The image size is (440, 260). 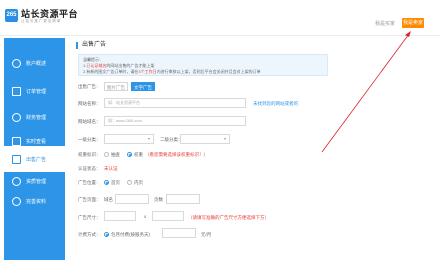 What do you see at coordinates (366, 92) in the screenshot?
I see `annotation-arrow` at bounding box center [366, 92].